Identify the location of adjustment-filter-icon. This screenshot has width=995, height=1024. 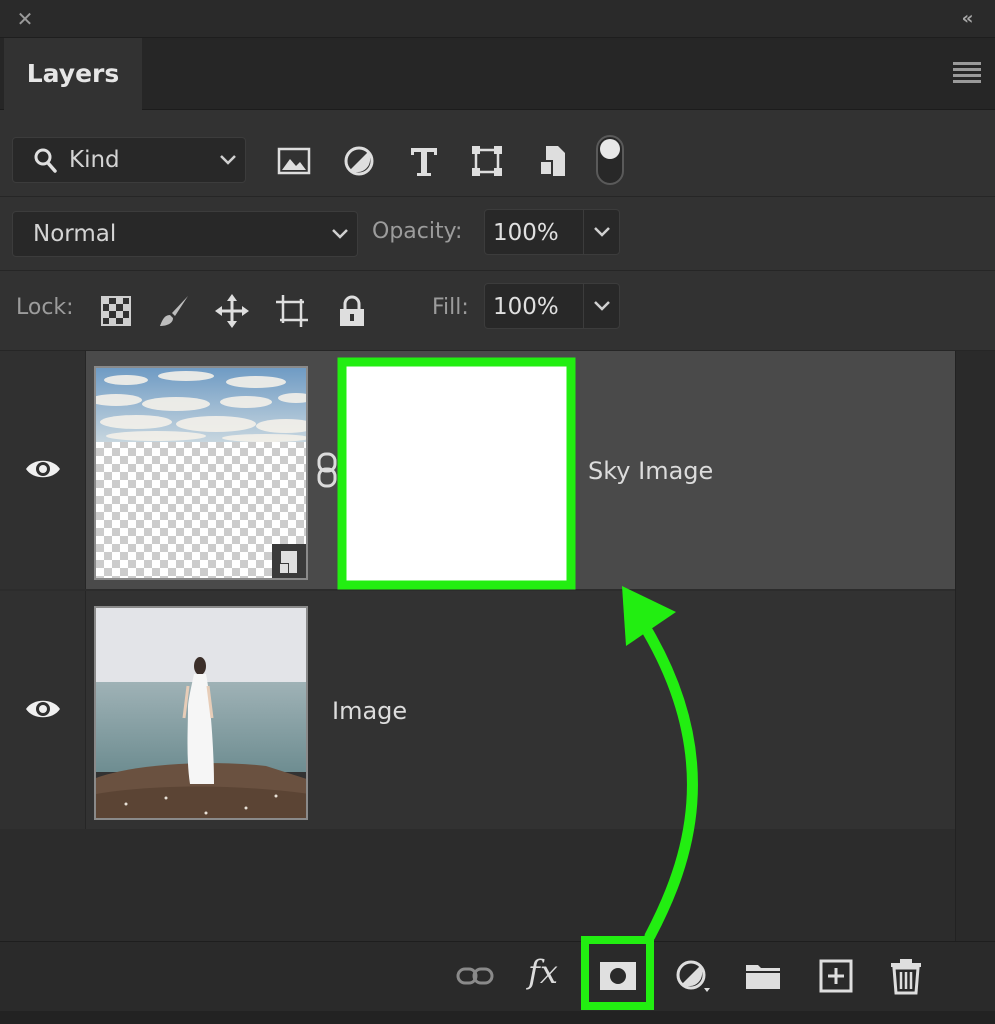
(359, 161).